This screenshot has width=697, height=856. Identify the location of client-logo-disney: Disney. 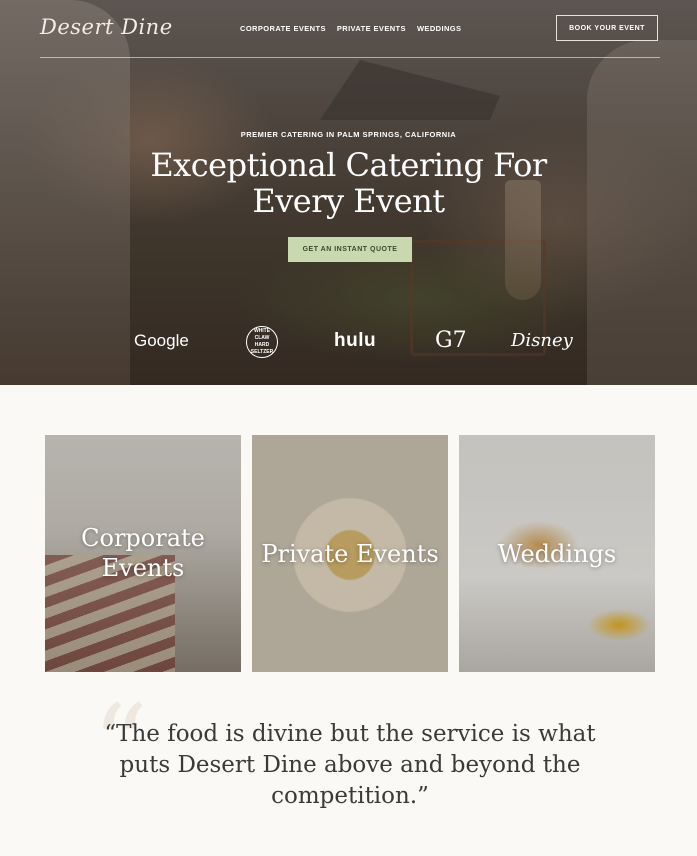
(542, 340).